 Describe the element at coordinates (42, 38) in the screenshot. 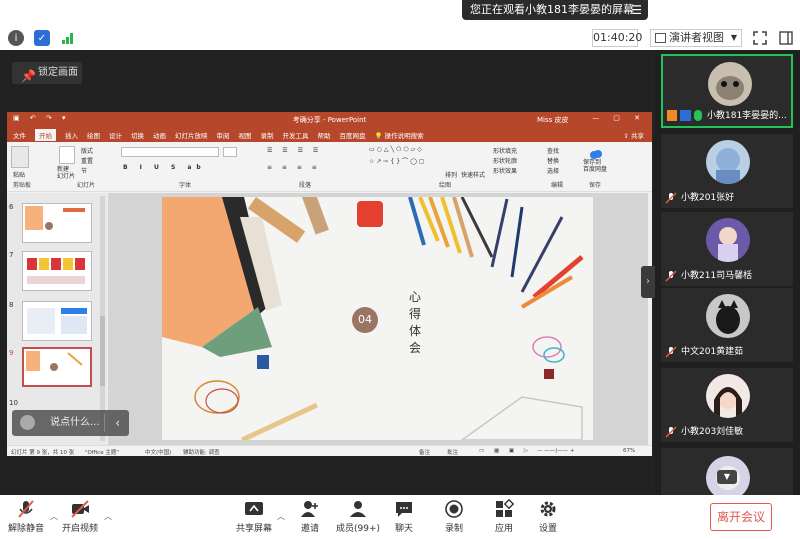

I see `shield-icon: ✓` at that location.